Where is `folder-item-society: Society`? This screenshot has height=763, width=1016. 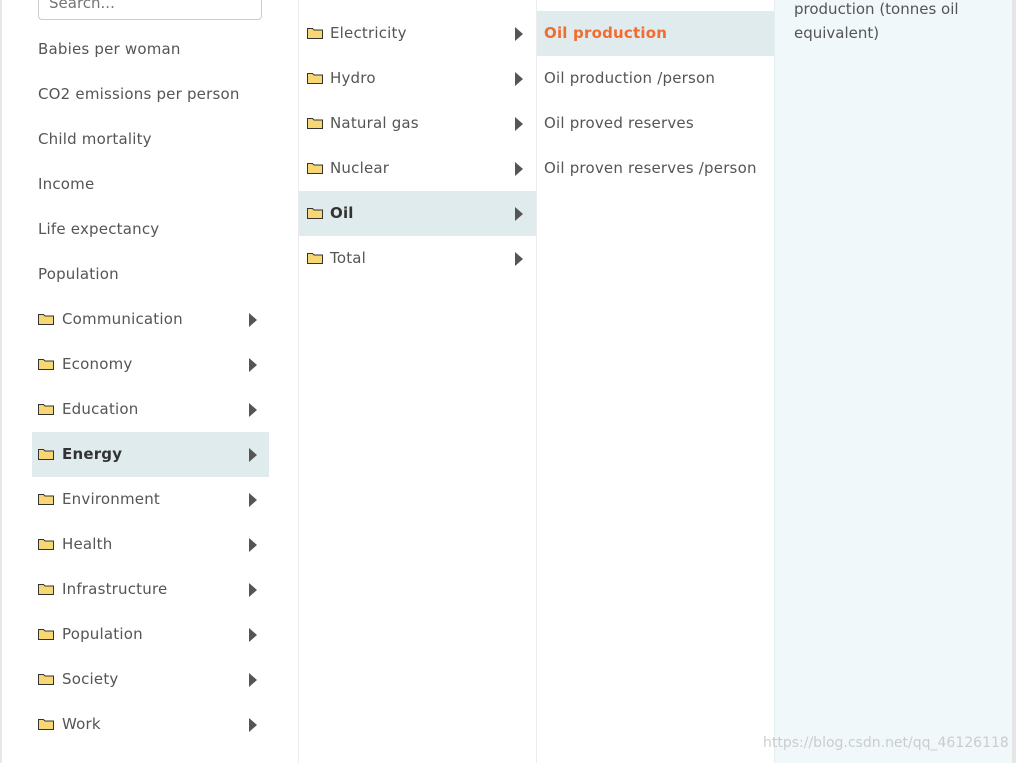
folder-item-society: Society is located at coordinates (150, 679).